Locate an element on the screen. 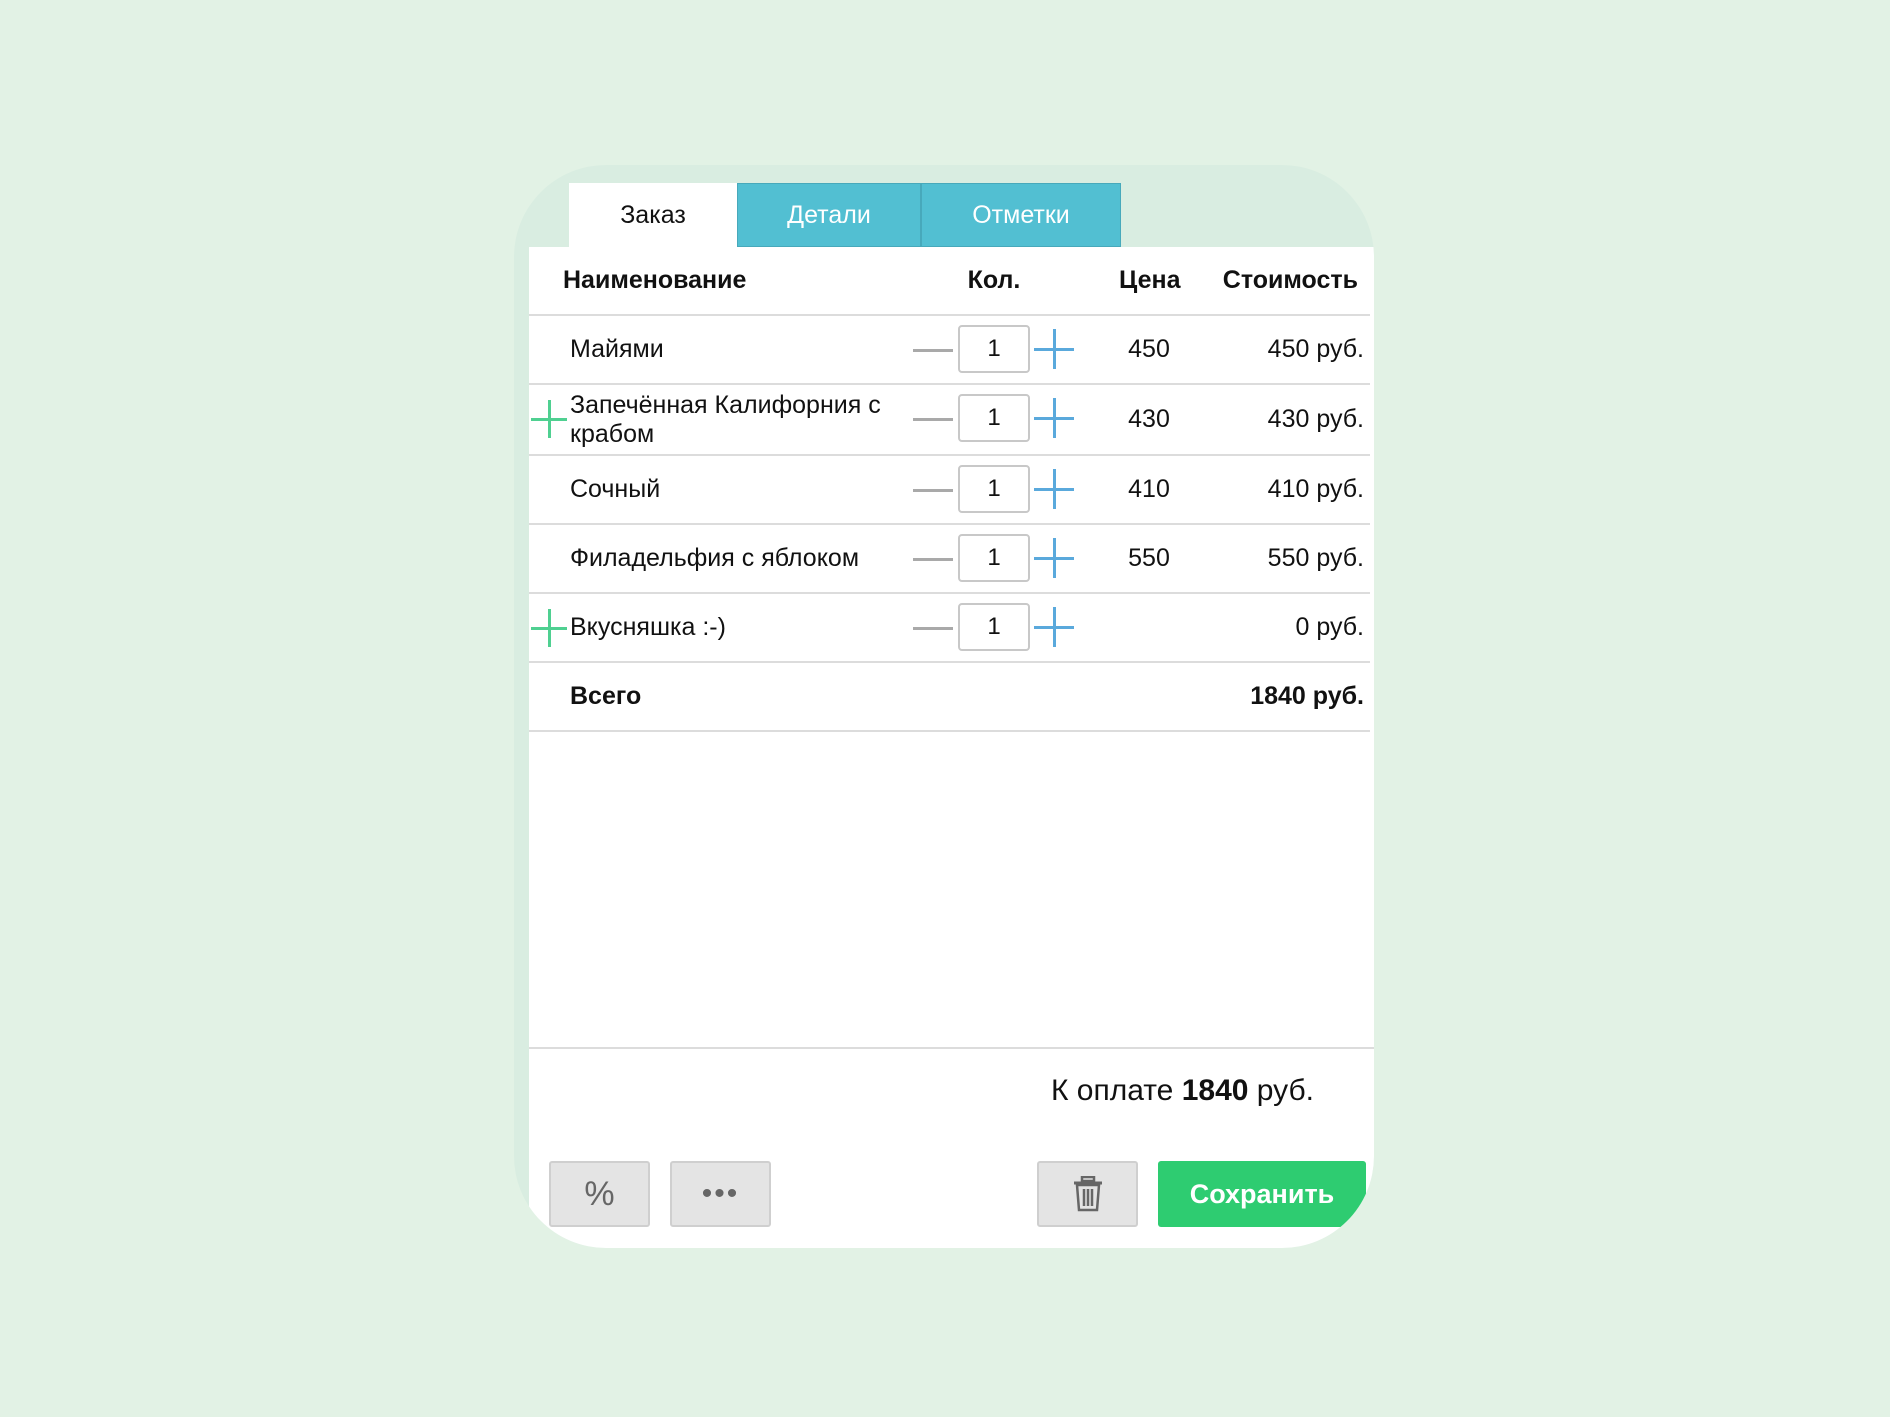 This screenshot has width=1890, height=1417. amount-due-value: 1840 is located at coordinates (1215, 1090).